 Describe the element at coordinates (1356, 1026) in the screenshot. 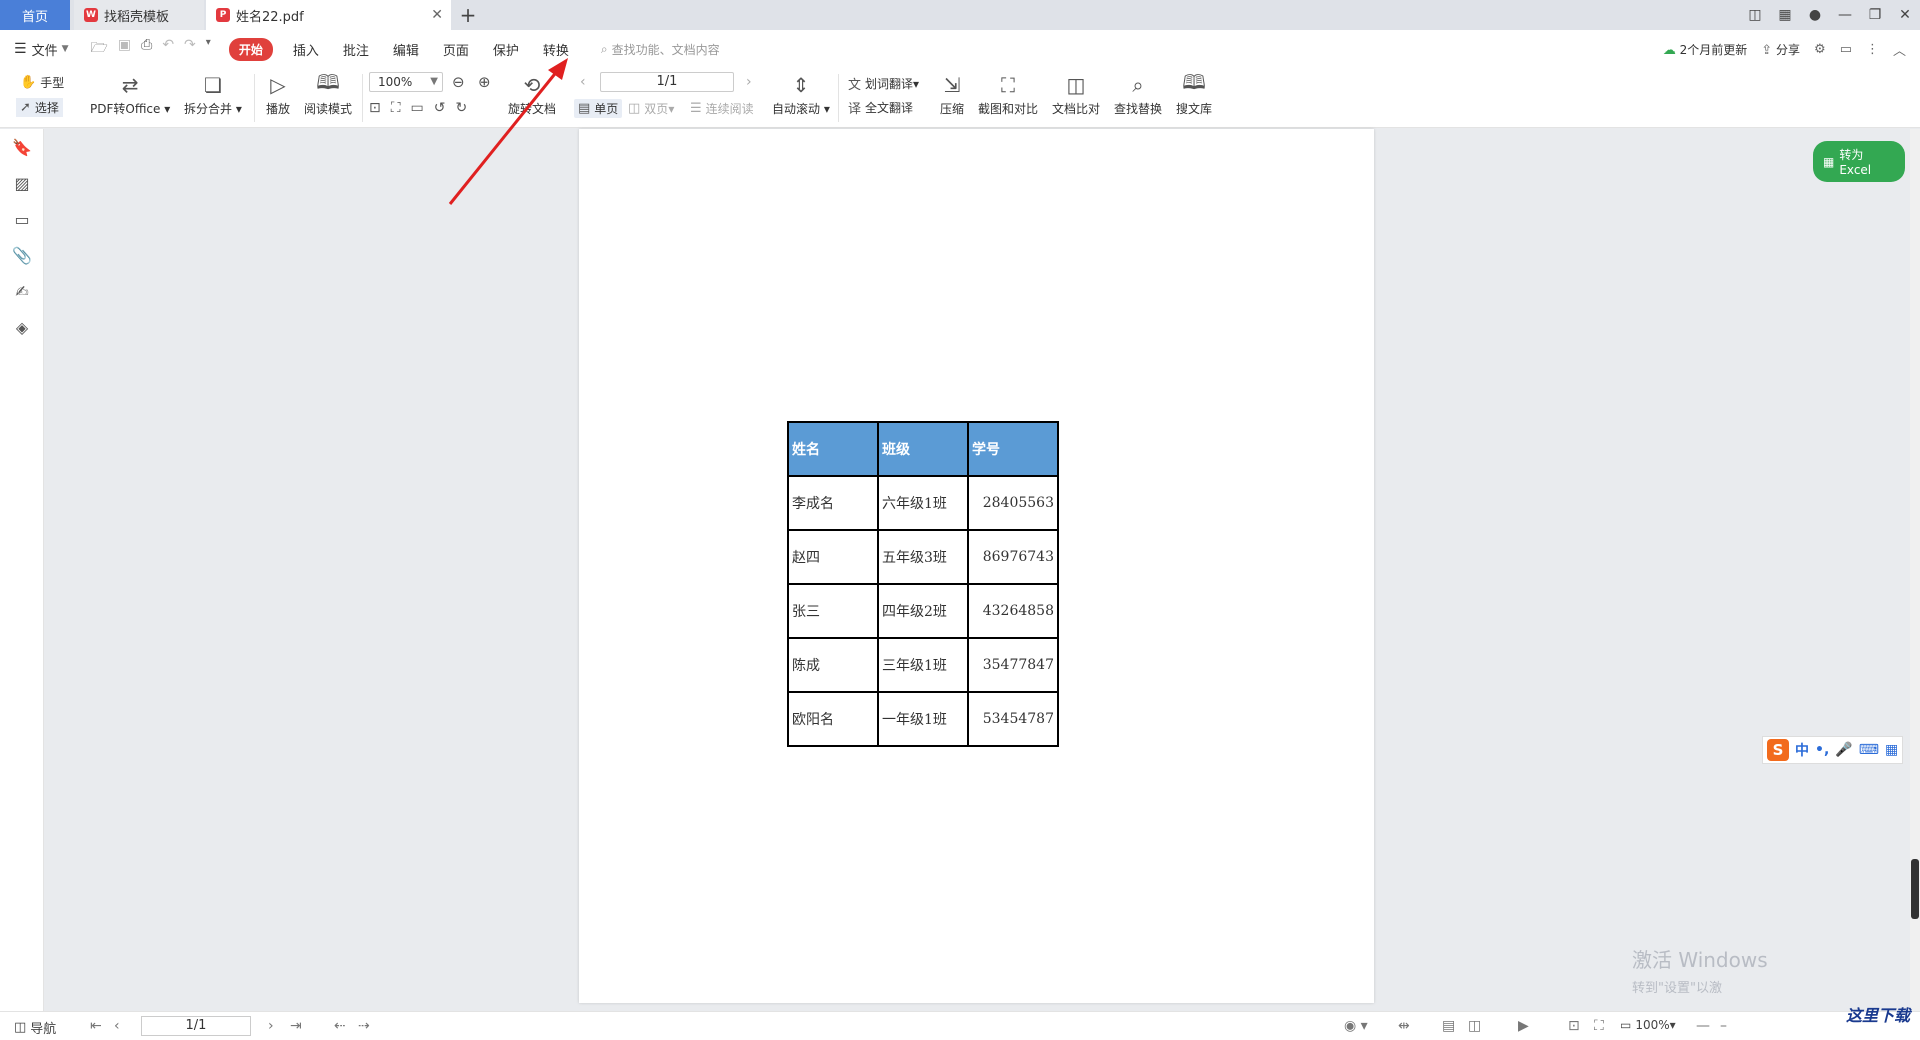

I see `eye-protection-icon: ◉ ▾` at that location.